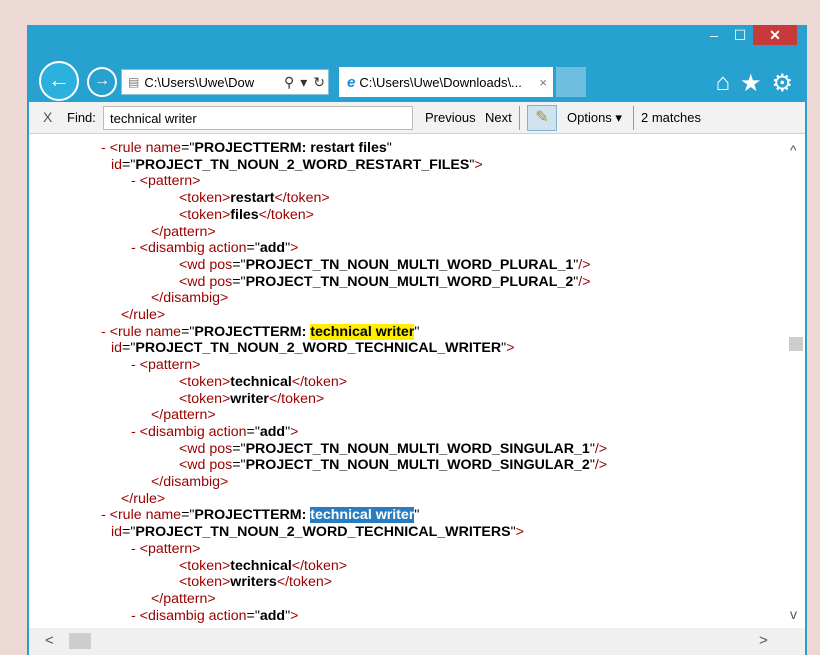 Image resolution: width=820 pixels, height=655 pixels. Describe the element at coordinates (323, 532) in the screenshot. I see `code-token: PROJECT_TN_NOUN_2_WORD_TECHNICAL_WRITERS` at that location.